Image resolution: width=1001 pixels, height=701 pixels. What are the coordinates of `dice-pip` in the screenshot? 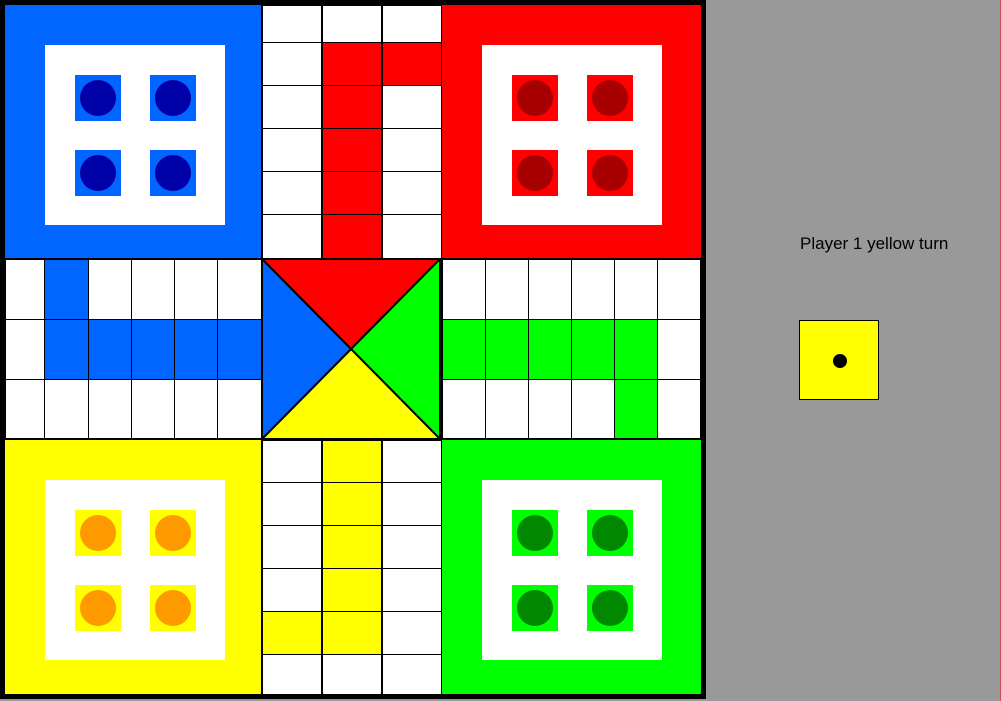 It's located at (840, 361).